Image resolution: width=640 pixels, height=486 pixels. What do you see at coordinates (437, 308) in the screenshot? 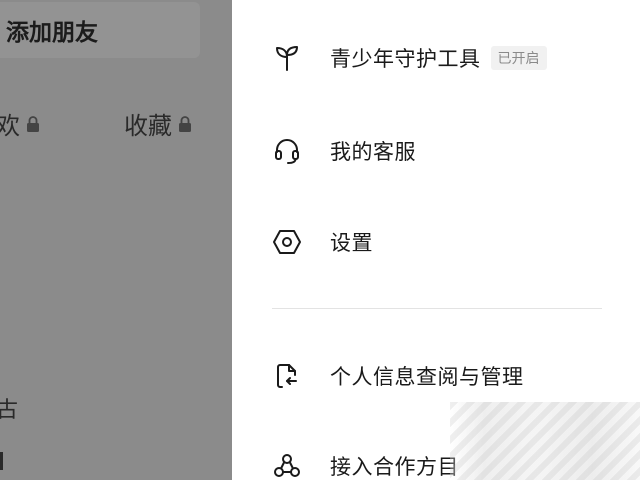
I see `menu-divider` at bounding box center [437, 308].